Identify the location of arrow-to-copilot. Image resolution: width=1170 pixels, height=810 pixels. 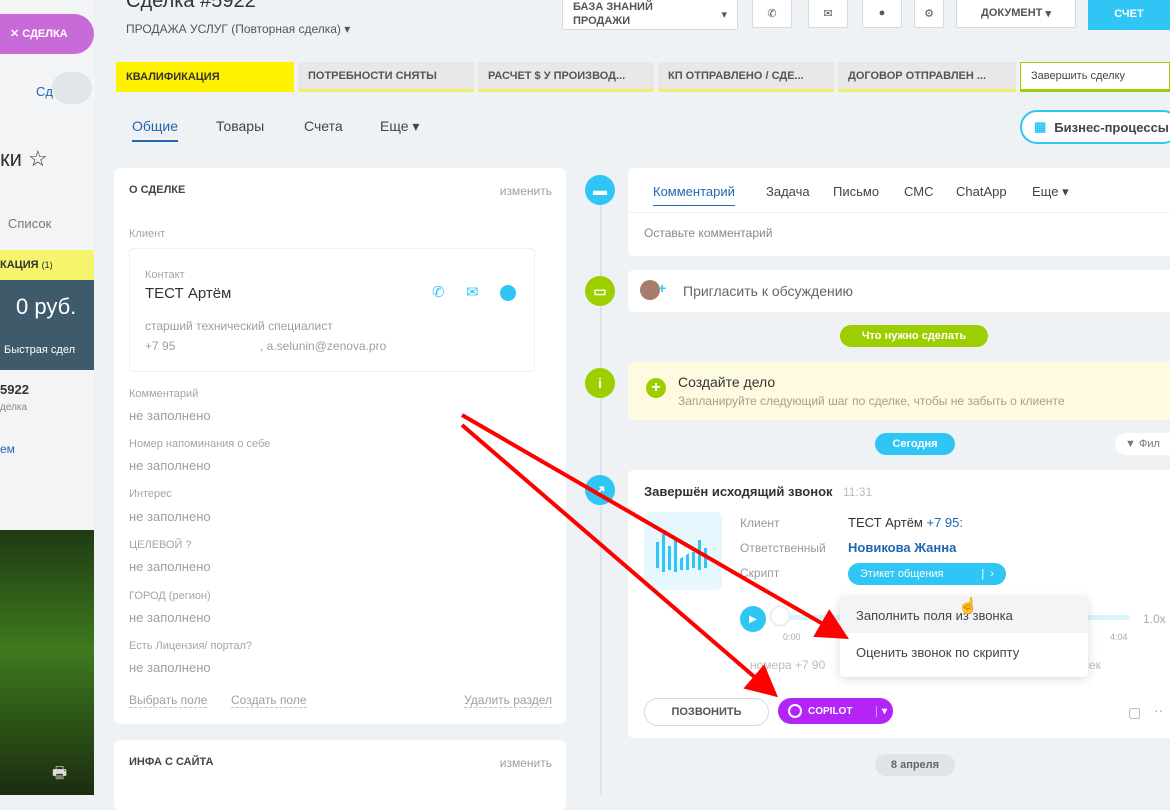
(619, 560).